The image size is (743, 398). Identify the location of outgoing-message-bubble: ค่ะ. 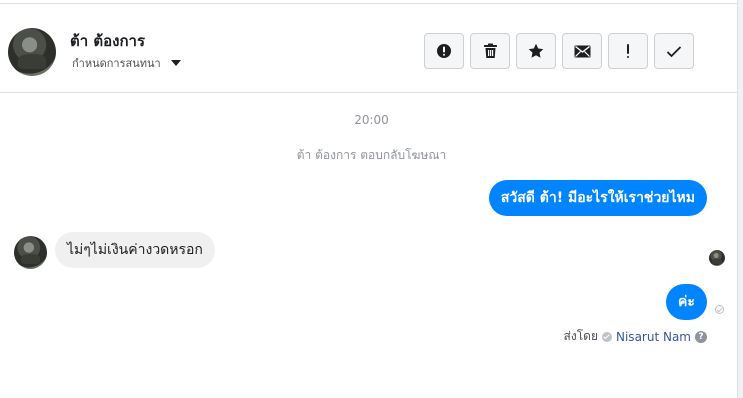
(686, 302).